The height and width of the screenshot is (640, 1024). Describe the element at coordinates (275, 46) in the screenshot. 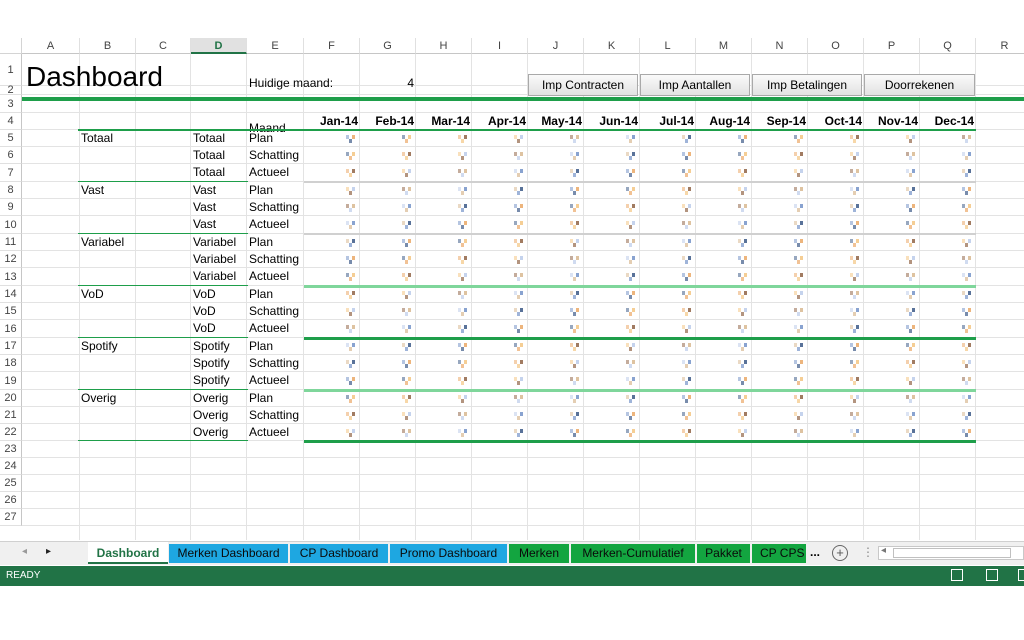

I see `column-header-e: E` at that location.